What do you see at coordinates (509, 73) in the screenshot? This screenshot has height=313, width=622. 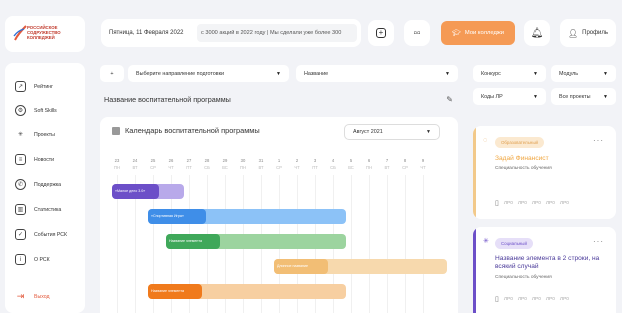 I see `contest-select: Конкурс ▼` at bounding box center [509, 73].